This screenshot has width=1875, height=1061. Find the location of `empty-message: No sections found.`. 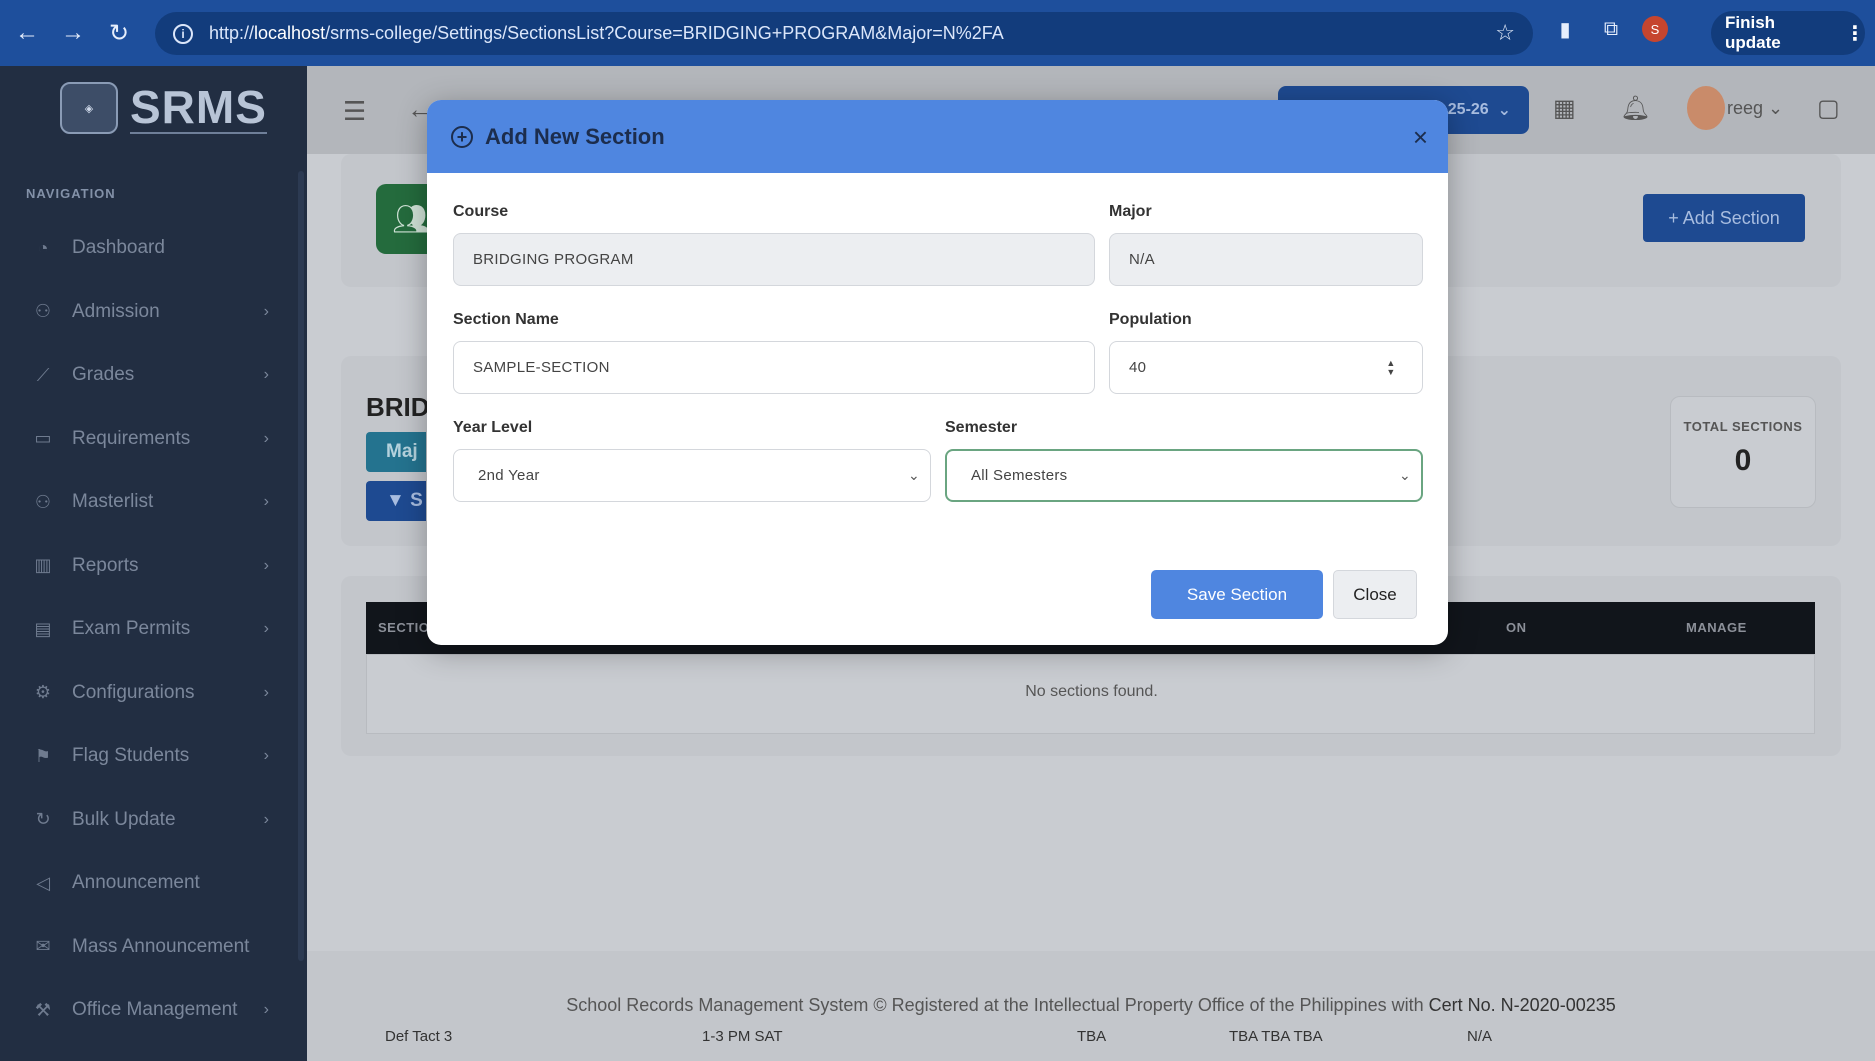

empty-message: No sections found. is located at coordinates (1091, 691).